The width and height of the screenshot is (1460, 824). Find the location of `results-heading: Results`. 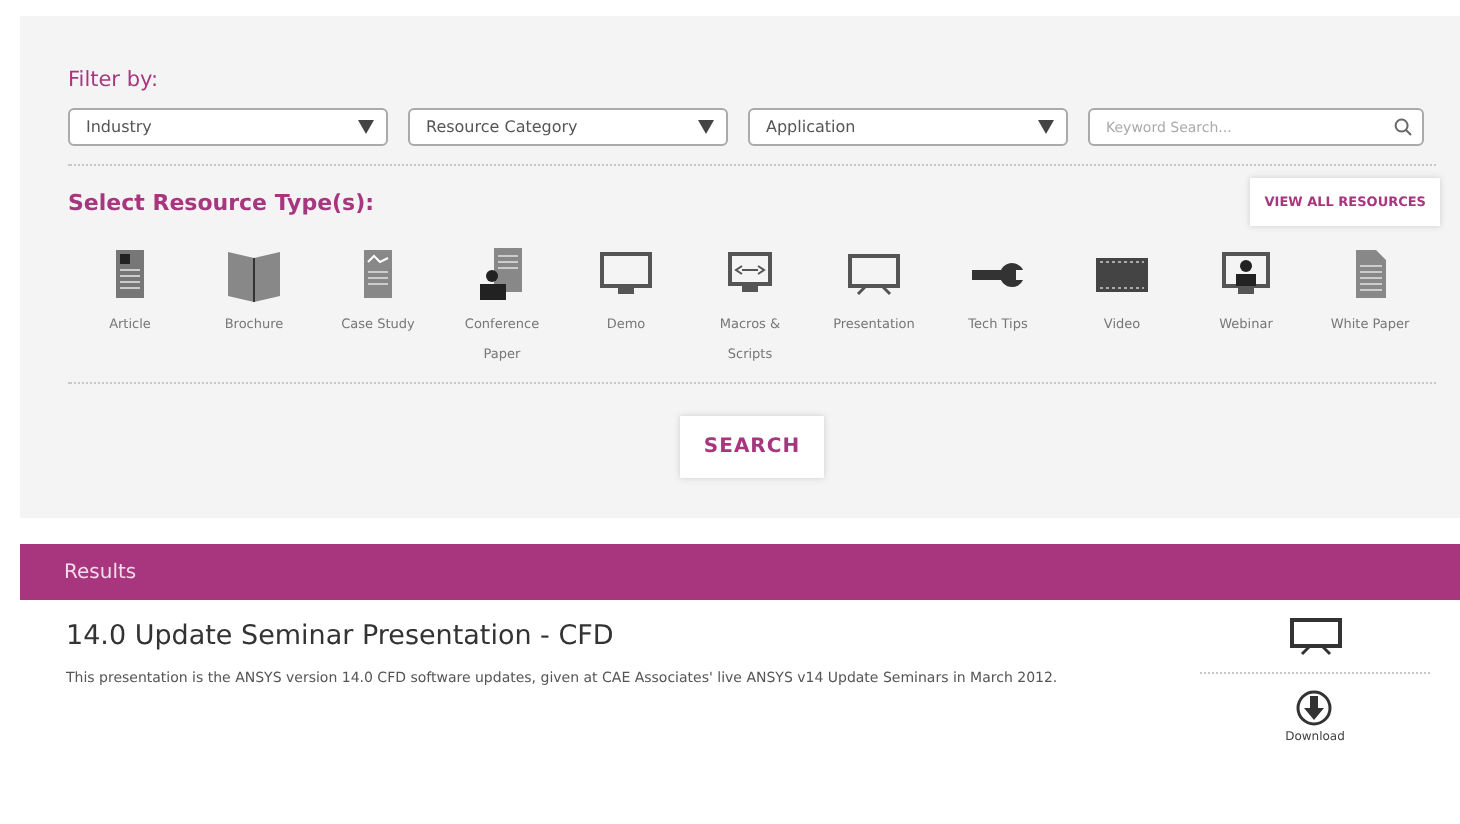

results-heading: Results is located at coordinates (100, 572).